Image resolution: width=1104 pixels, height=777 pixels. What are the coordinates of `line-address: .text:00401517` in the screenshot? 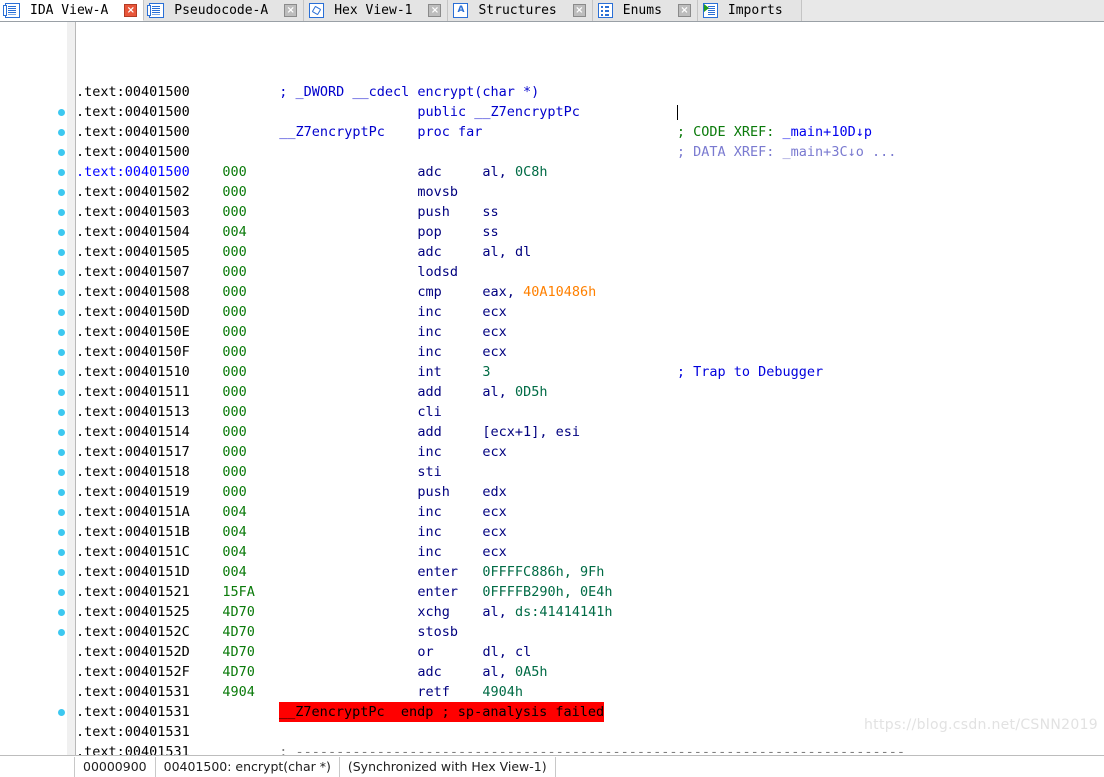 It's located at (133, 452).